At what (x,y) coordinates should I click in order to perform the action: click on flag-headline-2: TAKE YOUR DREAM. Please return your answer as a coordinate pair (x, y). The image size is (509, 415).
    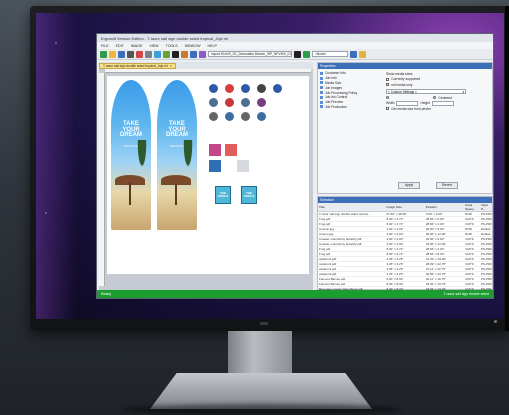
    Looking at the image, I should click on (177, 130).